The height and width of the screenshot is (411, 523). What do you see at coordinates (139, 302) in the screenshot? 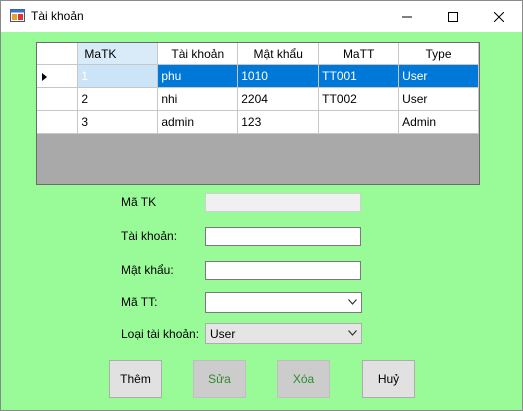
I see `matt-label: Mã TT:` at bounding box center [139, 302].